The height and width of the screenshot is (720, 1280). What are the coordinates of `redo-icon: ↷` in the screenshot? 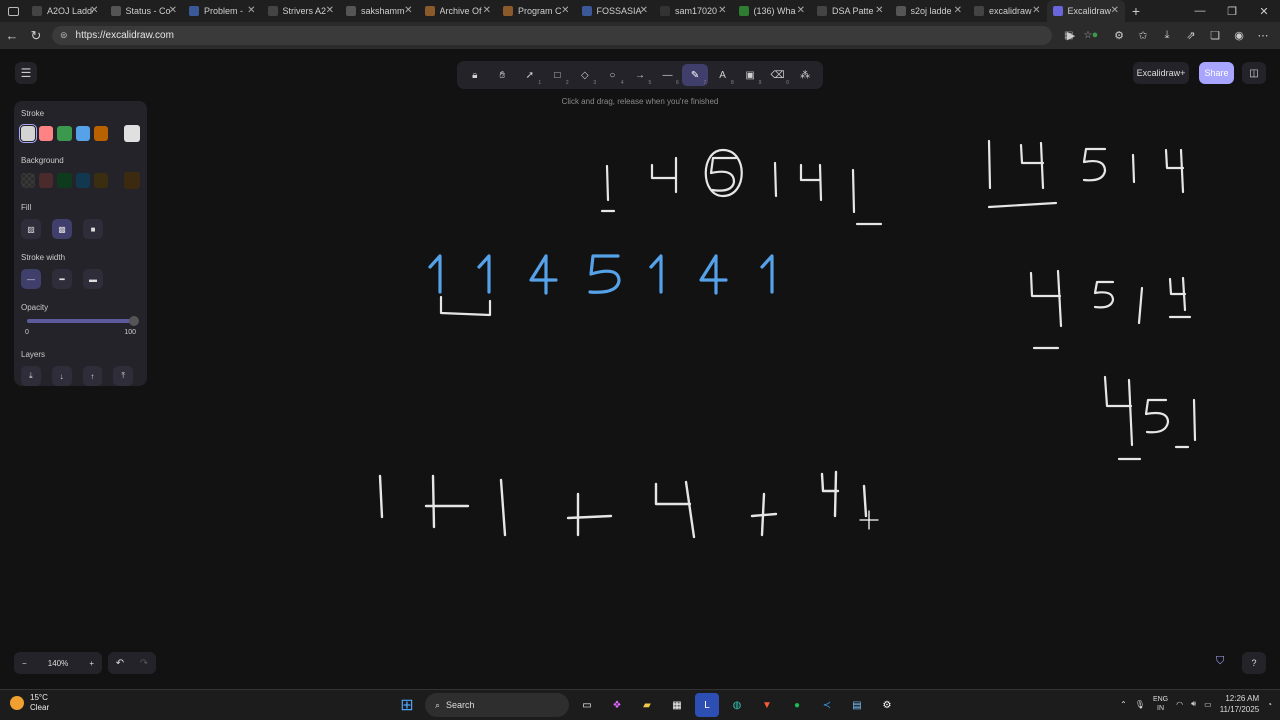 It's located at (144, 663).